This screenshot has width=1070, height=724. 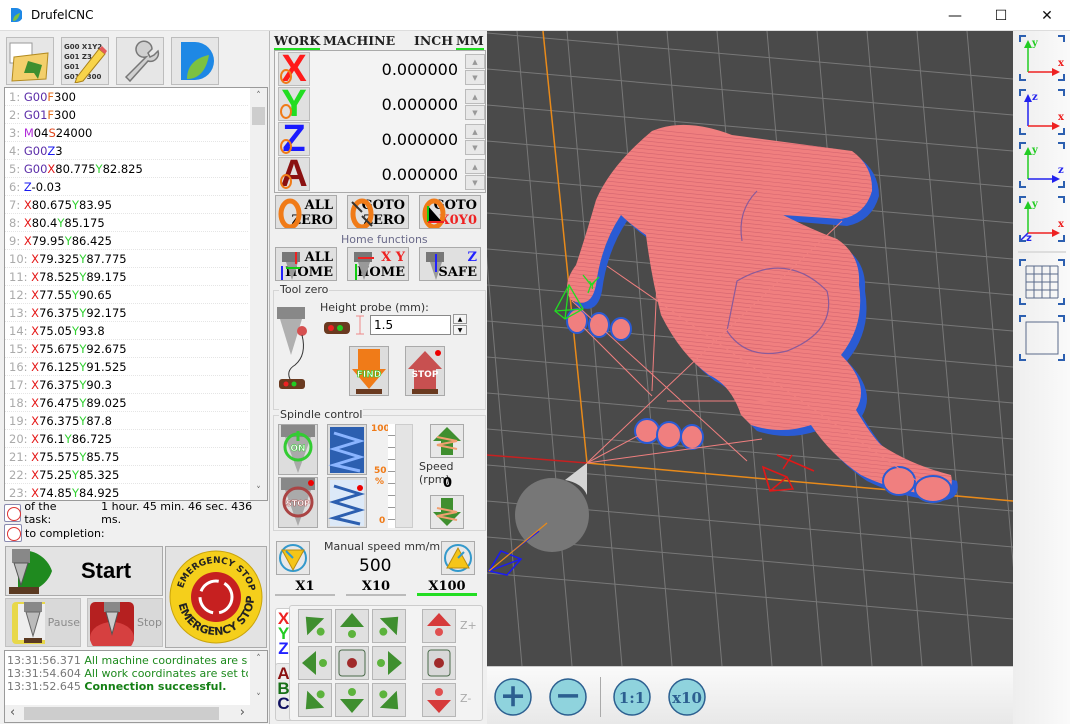 What do you see at coordinates (126, 313) in the screenshot?
I see `gcode-line: 13: X76.375Y92.175` at bounding box center [126, 313].